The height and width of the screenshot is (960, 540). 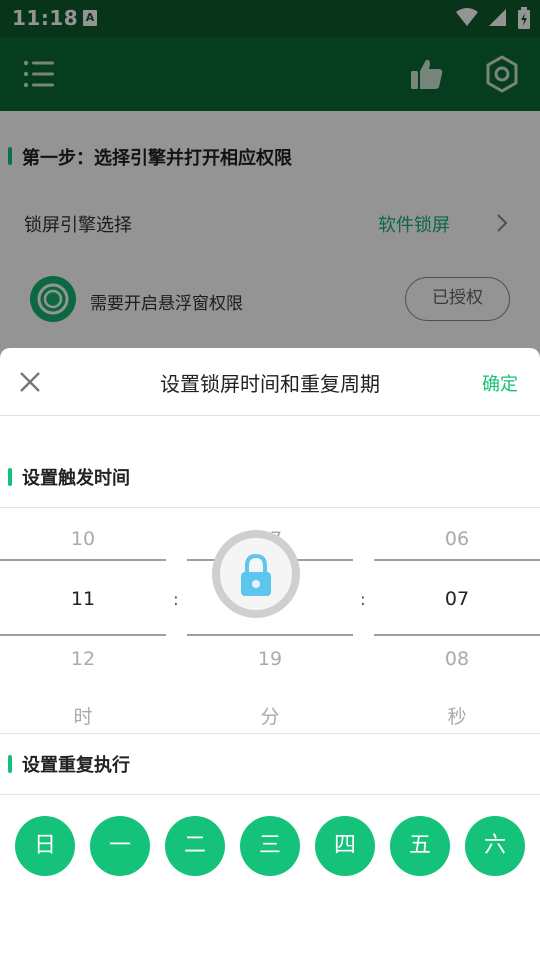 What do you see at coordinates (420, 846) in the screenshot?
I see `weekday-friday: 五` at bounding box center [420, 846].